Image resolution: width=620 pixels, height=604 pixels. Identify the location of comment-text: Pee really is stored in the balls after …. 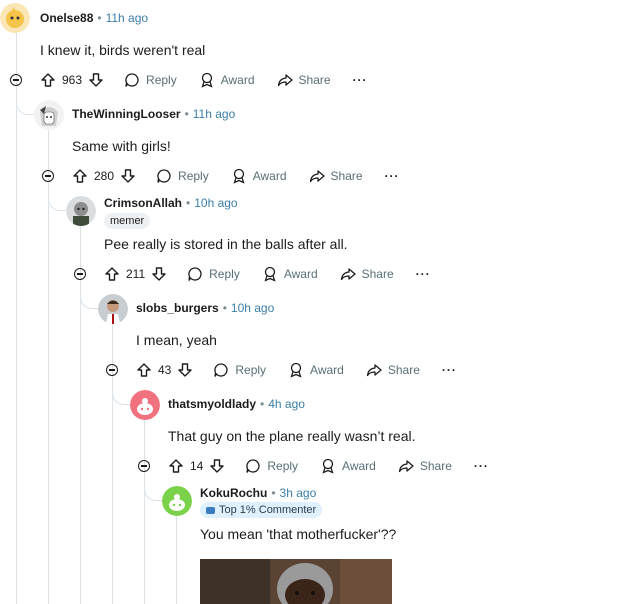
(226, 244).